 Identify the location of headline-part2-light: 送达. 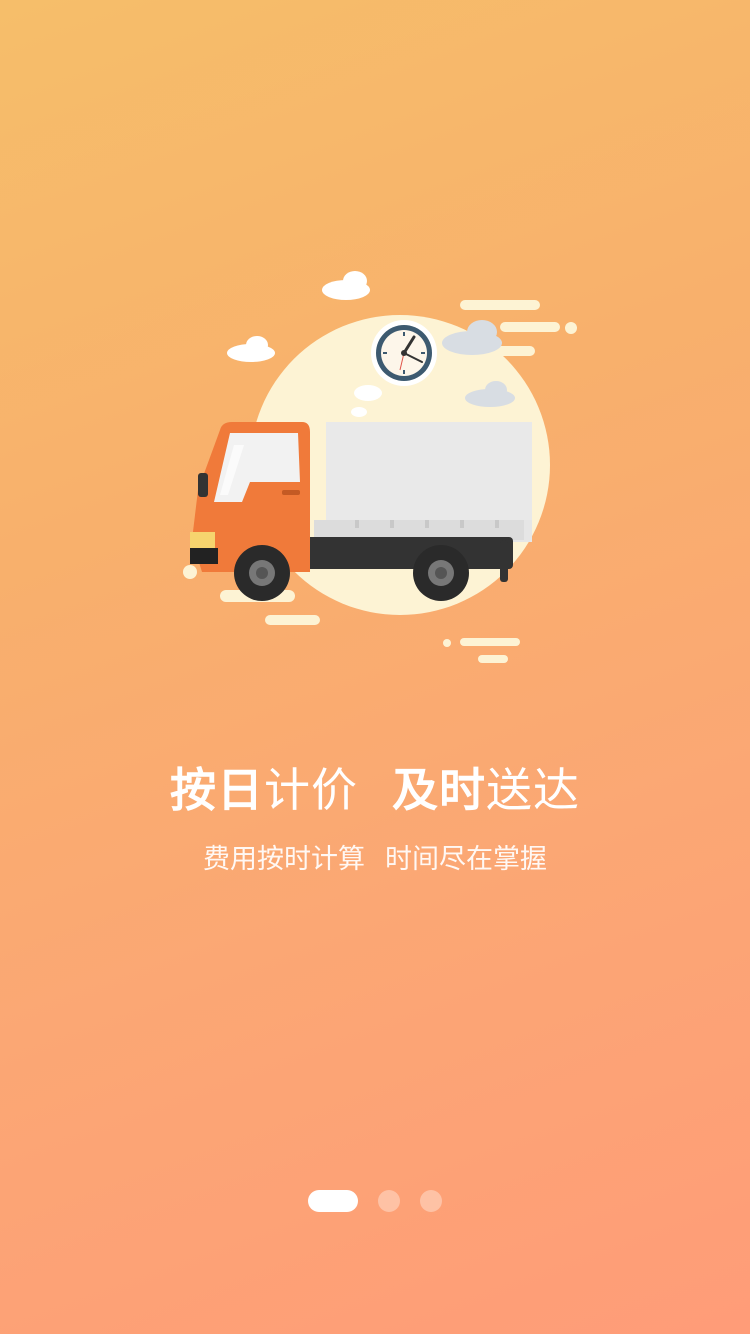
(533, 790).